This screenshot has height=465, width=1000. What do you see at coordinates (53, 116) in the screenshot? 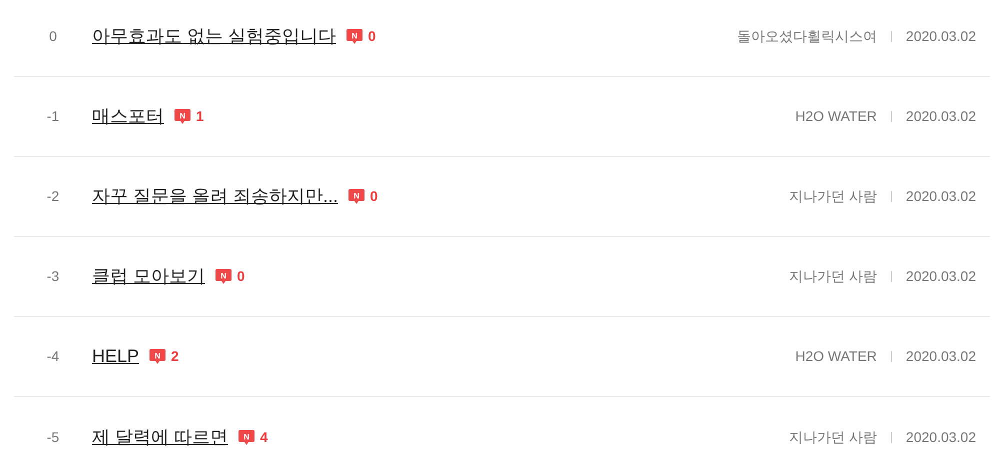
I see `post-number: -1` at bounding box center [53, 116].